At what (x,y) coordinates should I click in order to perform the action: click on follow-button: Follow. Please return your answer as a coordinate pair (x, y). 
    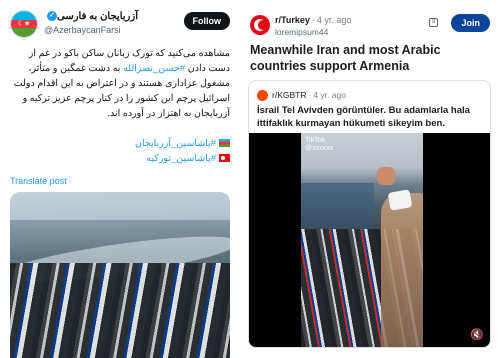
    Looking at the image, I should click on (206, 21).